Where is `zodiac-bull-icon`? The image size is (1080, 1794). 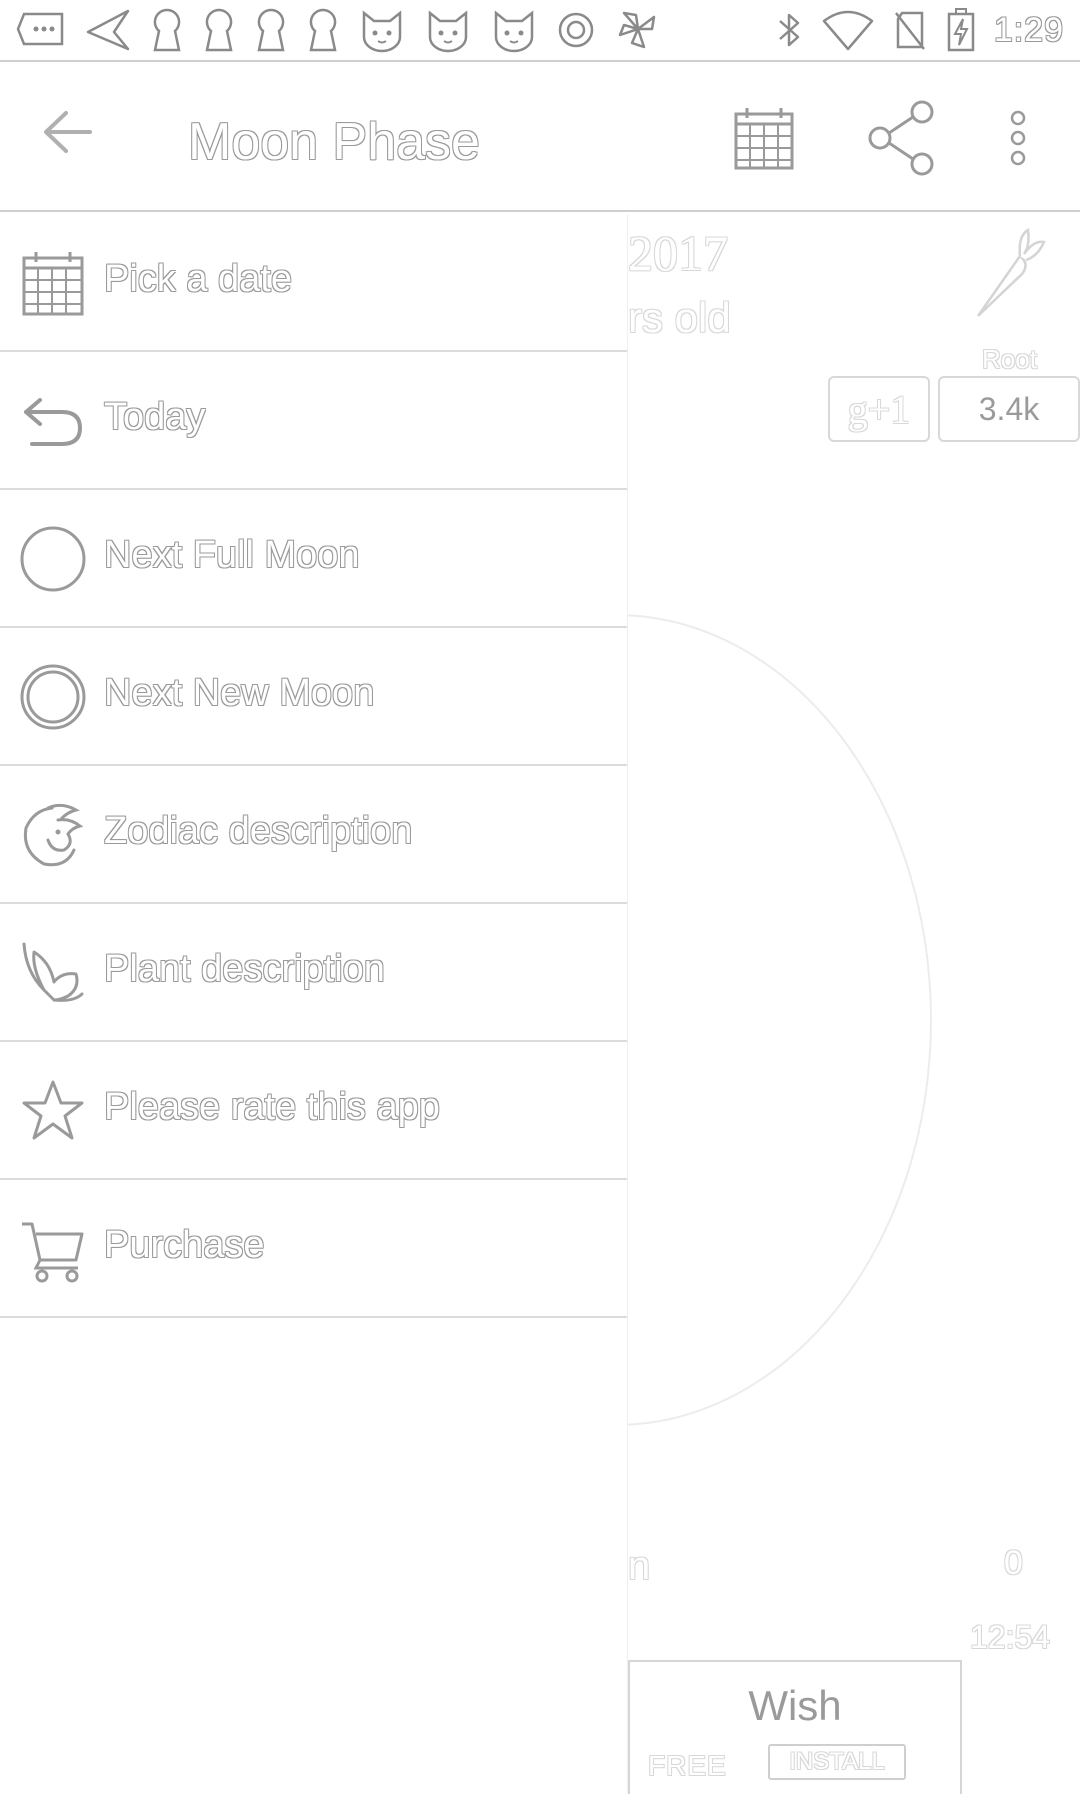
zodiac-bull-icon is located at coordinates (53, 835).